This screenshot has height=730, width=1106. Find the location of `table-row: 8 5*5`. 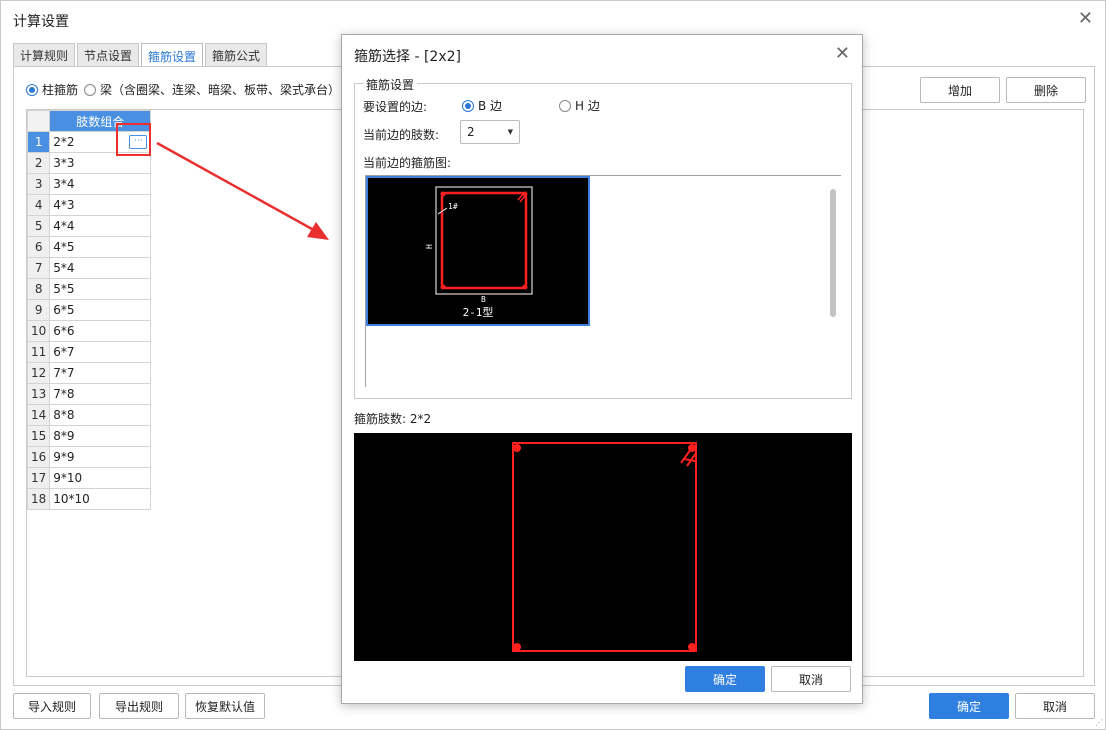

table-row: 8 5*5 is located at coordinates (89, 289).